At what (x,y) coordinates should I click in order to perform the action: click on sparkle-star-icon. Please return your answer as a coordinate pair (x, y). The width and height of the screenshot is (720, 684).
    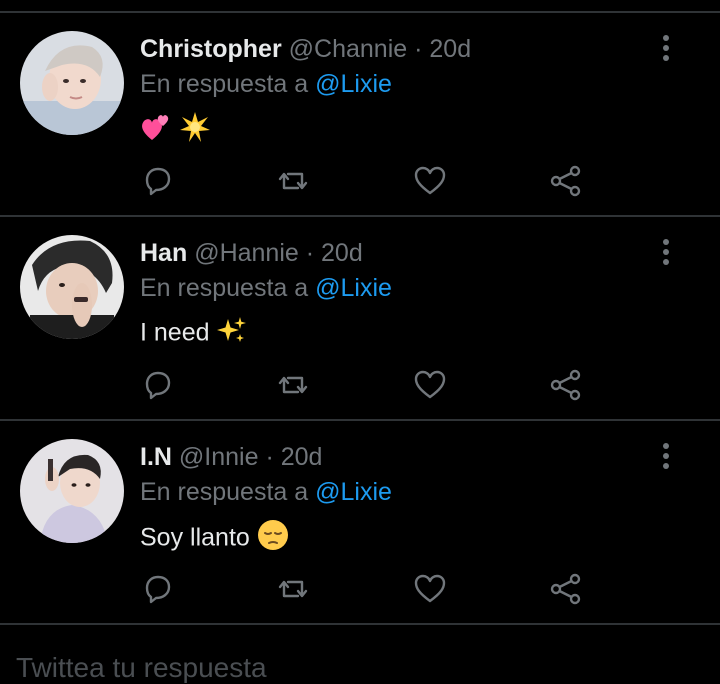
    Looking at the image, I should click on (195, 131).